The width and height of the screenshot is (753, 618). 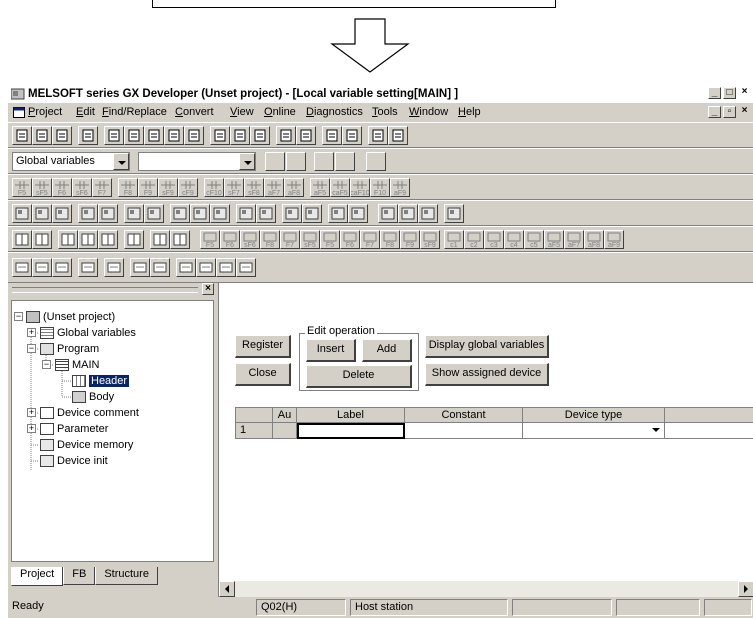 I want to click on find-instruction-icon, so click(x=240, y=135).